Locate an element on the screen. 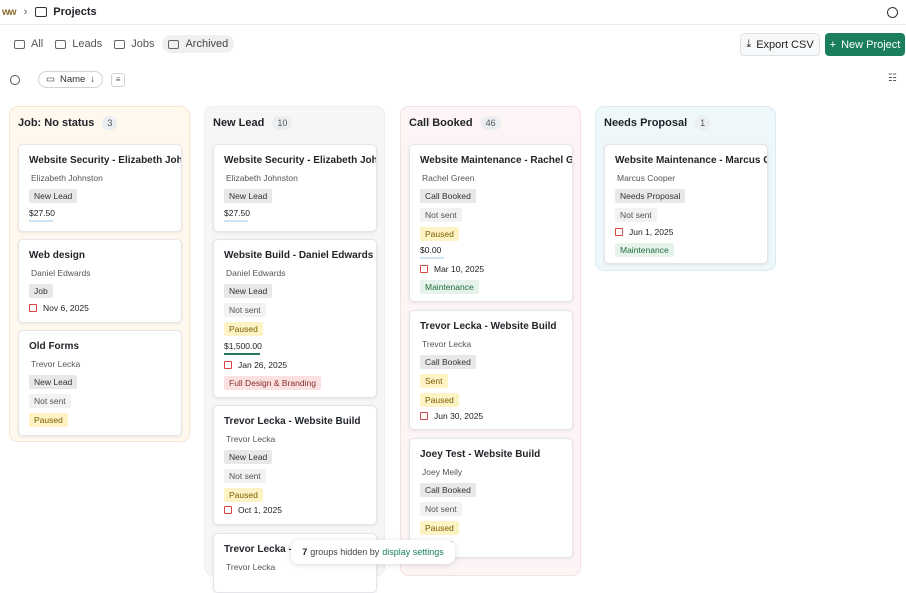 The height and width of the screenshot is (593, 906). card-amount: $1,500.00 is located at coordinates (243, 346).